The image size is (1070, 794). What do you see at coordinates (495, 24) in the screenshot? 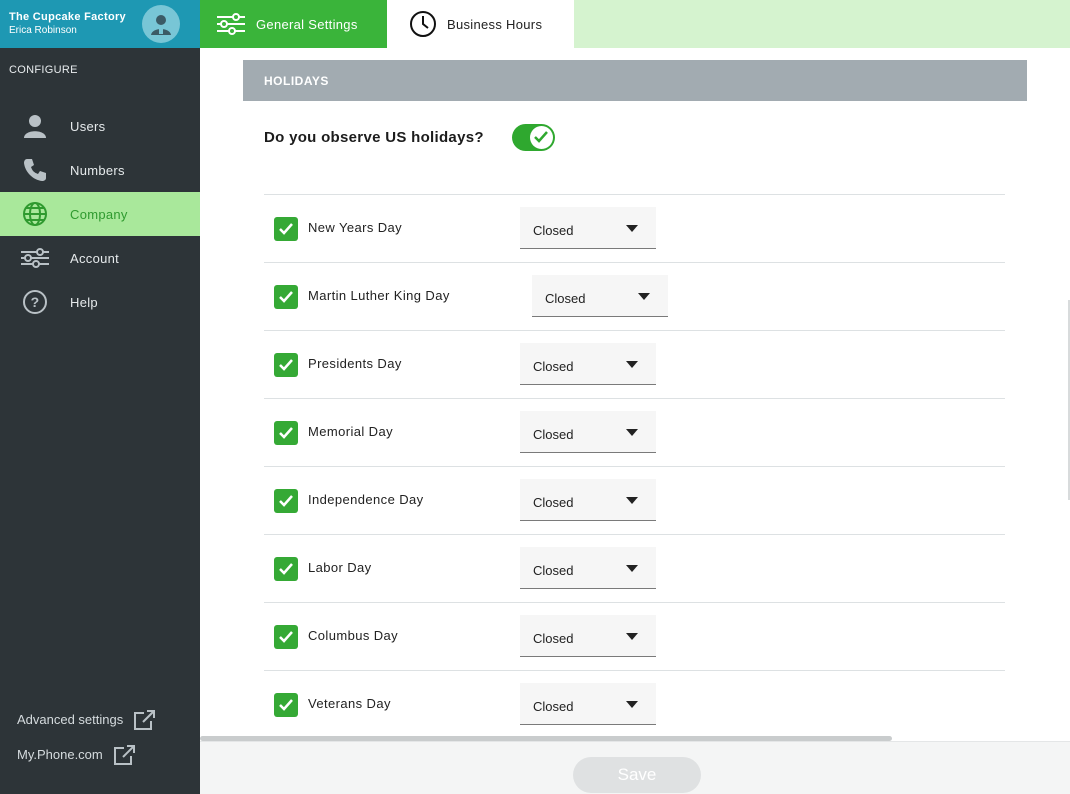
I see `tab-label: Business Hours` at bounding box center [495, 24].